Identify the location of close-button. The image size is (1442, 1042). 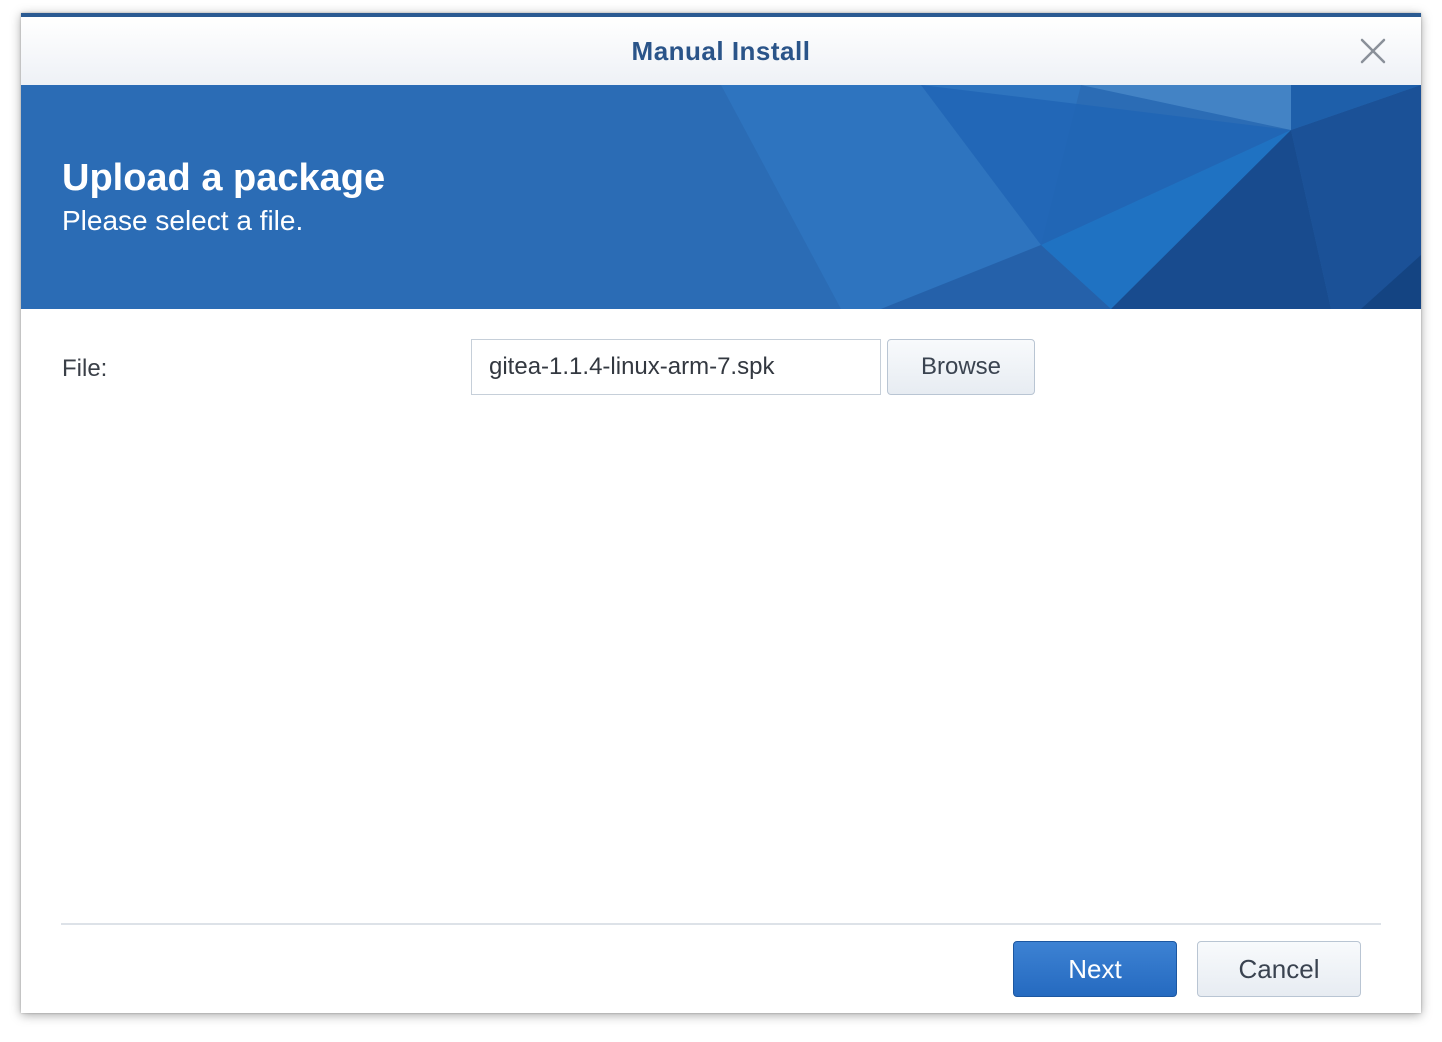
(1373, 51).